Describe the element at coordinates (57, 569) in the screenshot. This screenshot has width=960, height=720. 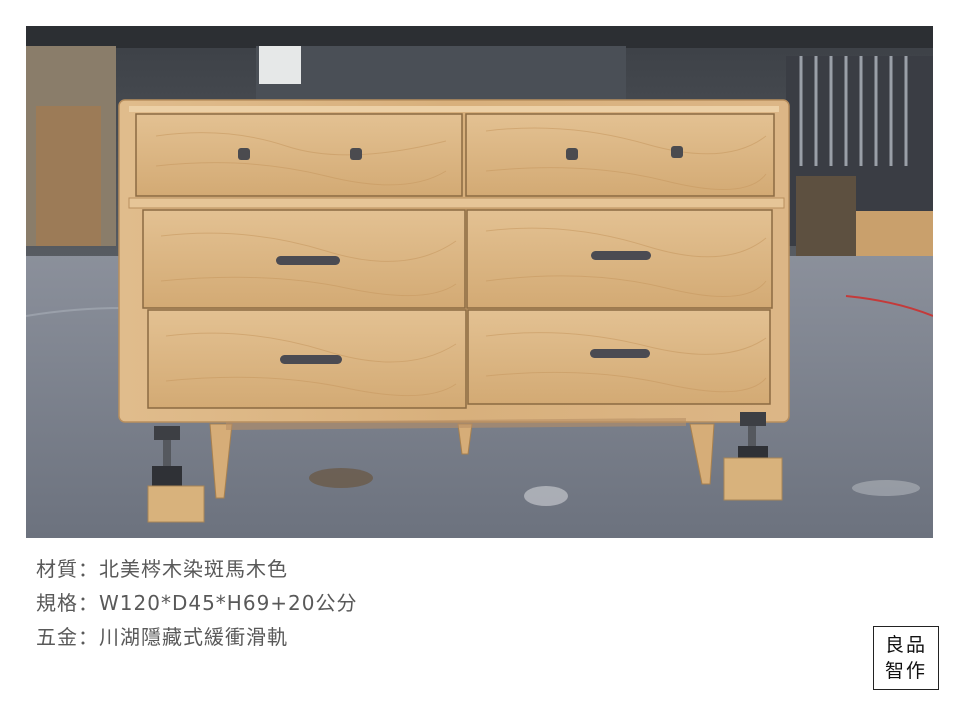
I see `spec-label: 材質` at that location.